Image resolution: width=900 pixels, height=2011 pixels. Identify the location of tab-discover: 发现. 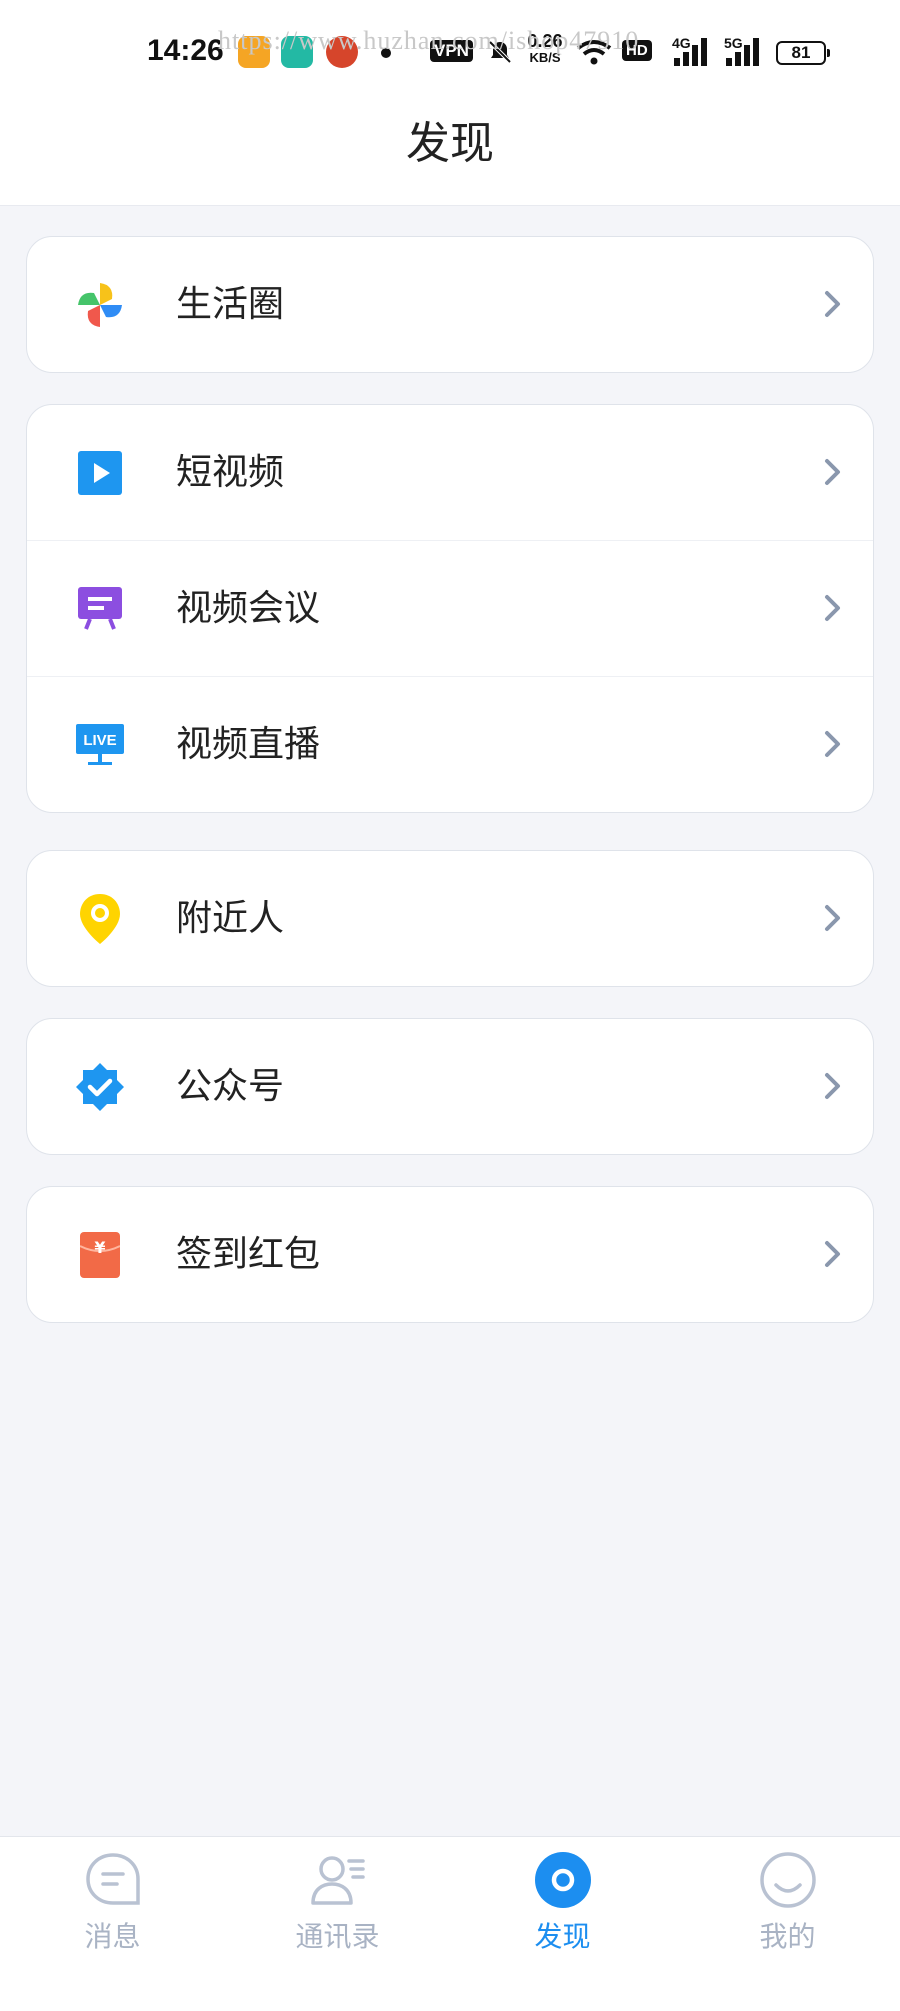
(562, 1924).